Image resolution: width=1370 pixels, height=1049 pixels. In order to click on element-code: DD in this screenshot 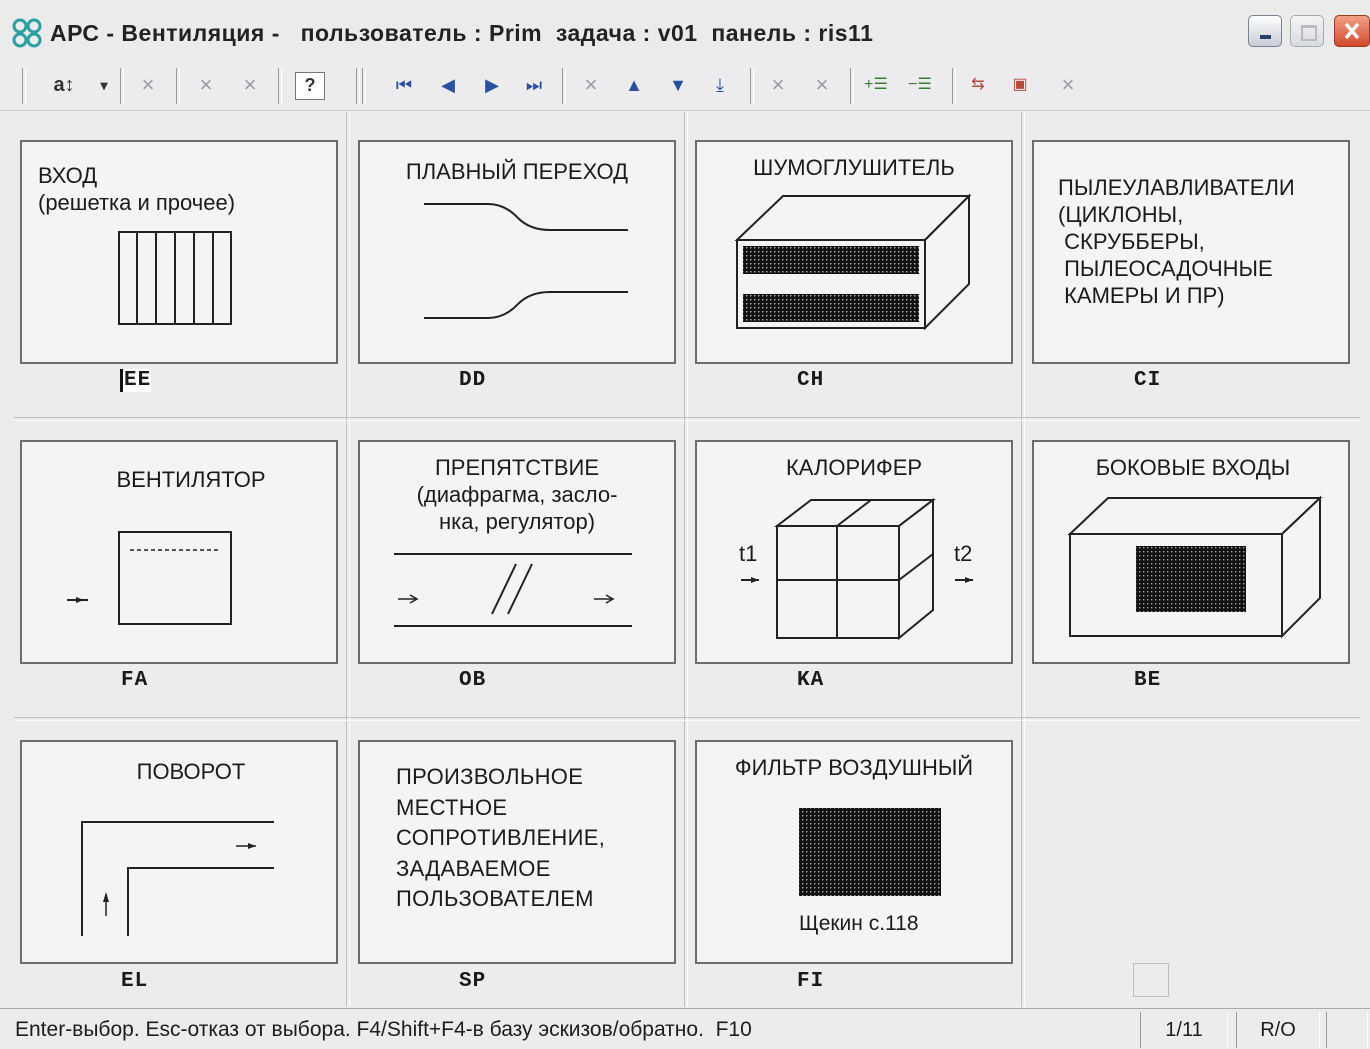, I will do `click(472, 380)`.